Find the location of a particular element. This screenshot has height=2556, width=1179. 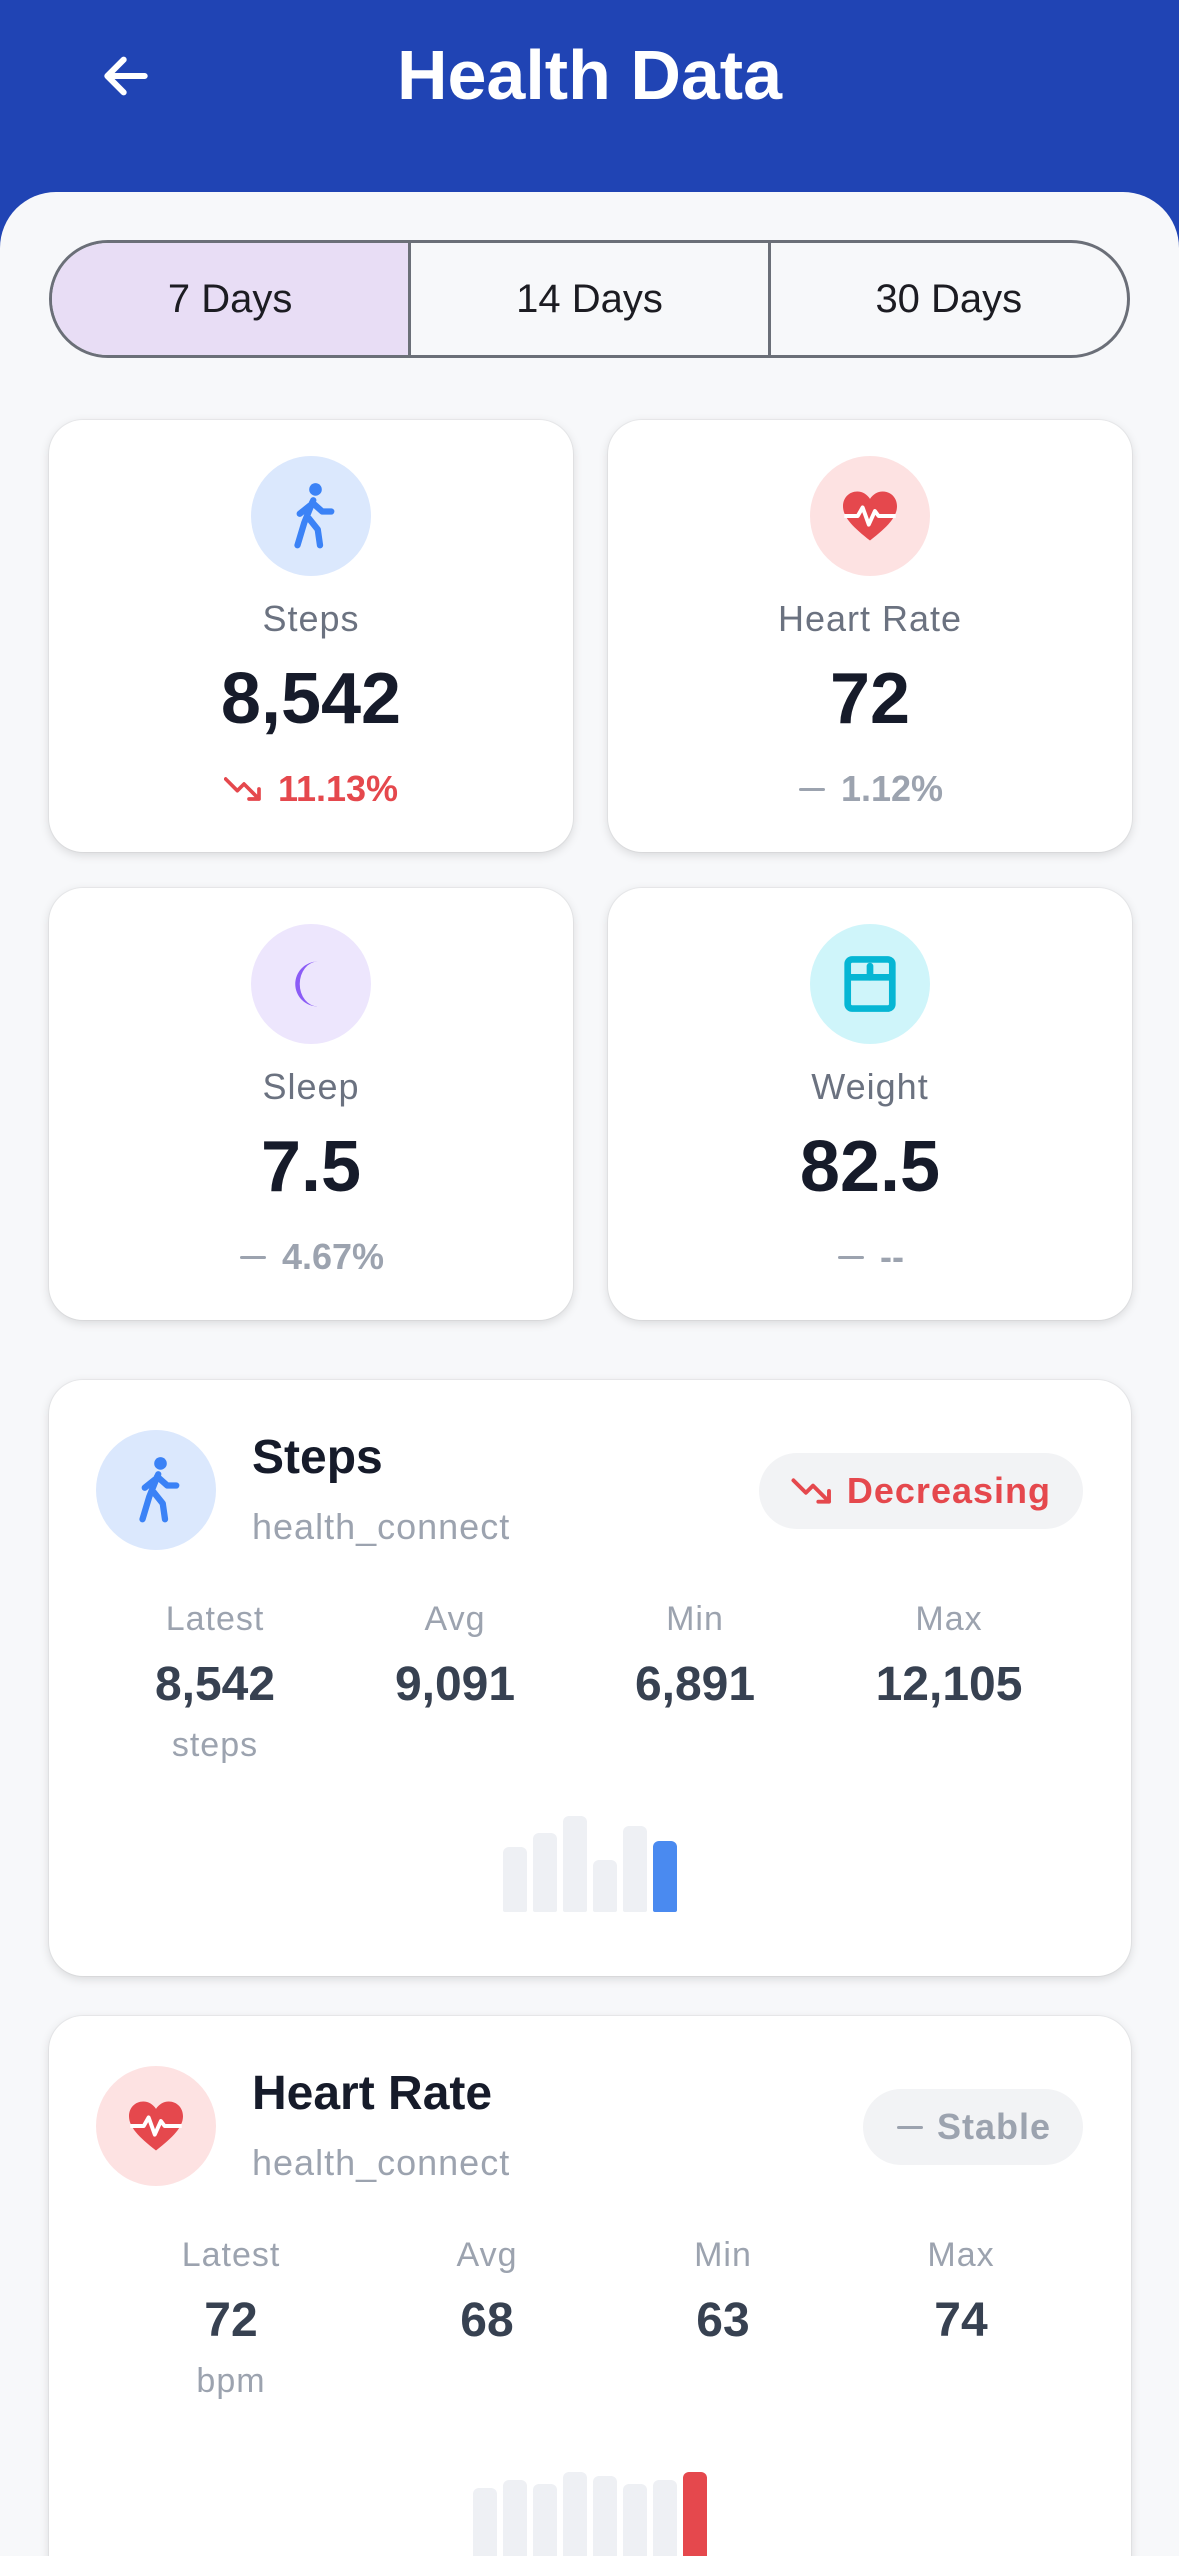

trend-label: Stable is located at coordinates (993, 2126).